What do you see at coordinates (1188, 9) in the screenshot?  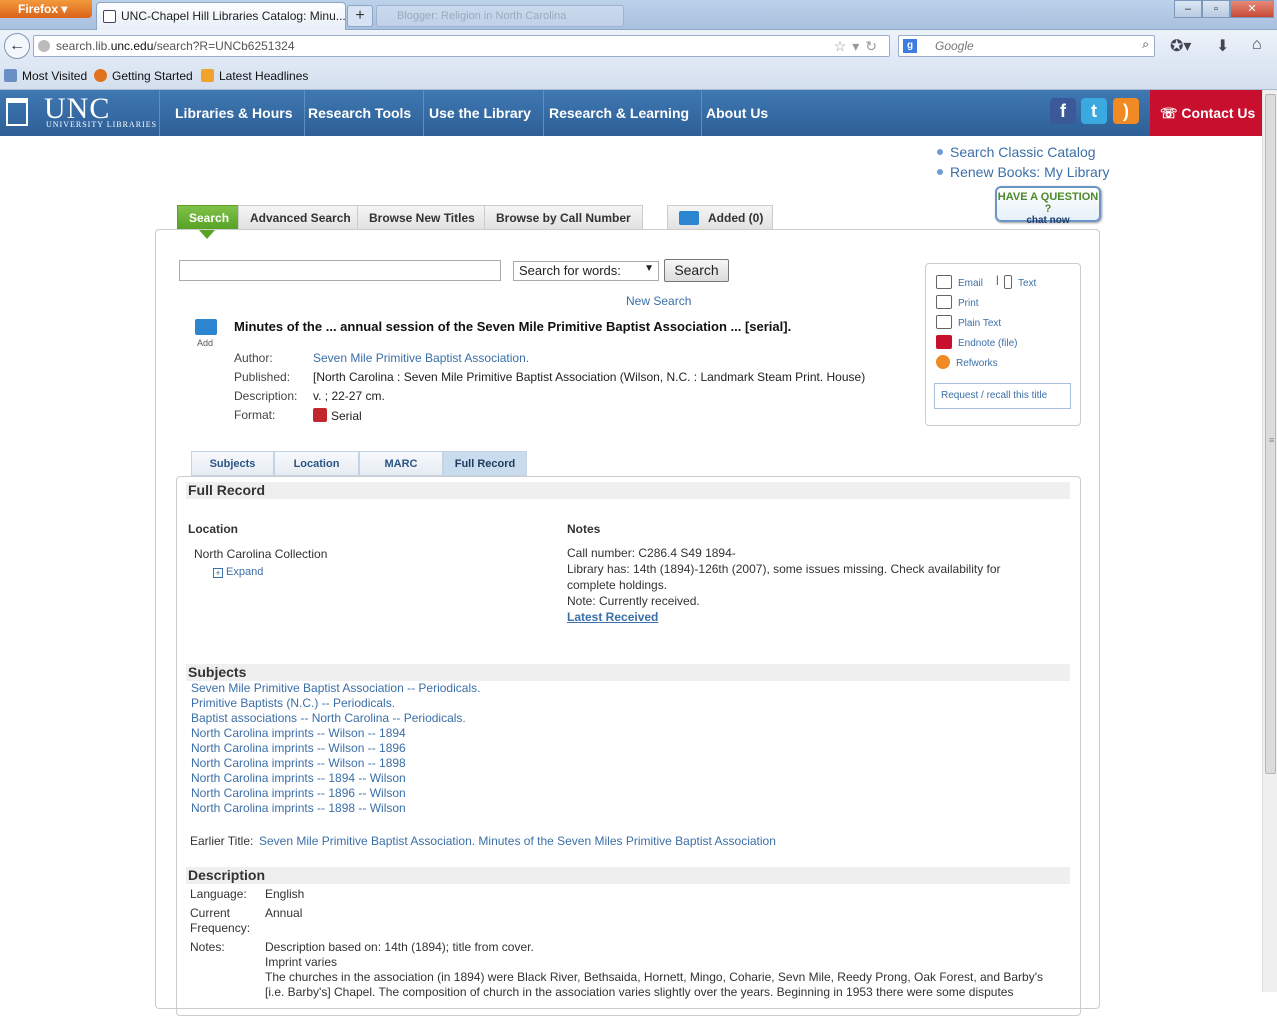 I see `minimize-button: –` at bounding box center [1188, 9].